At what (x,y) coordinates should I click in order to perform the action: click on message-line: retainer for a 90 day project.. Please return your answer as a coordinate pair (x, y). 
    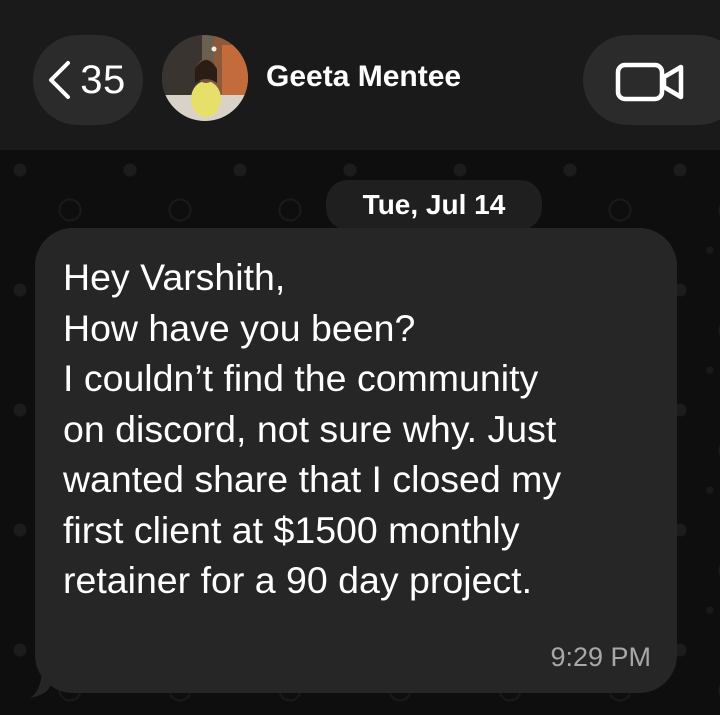
    Looking at the image, I should click on (298, 580).